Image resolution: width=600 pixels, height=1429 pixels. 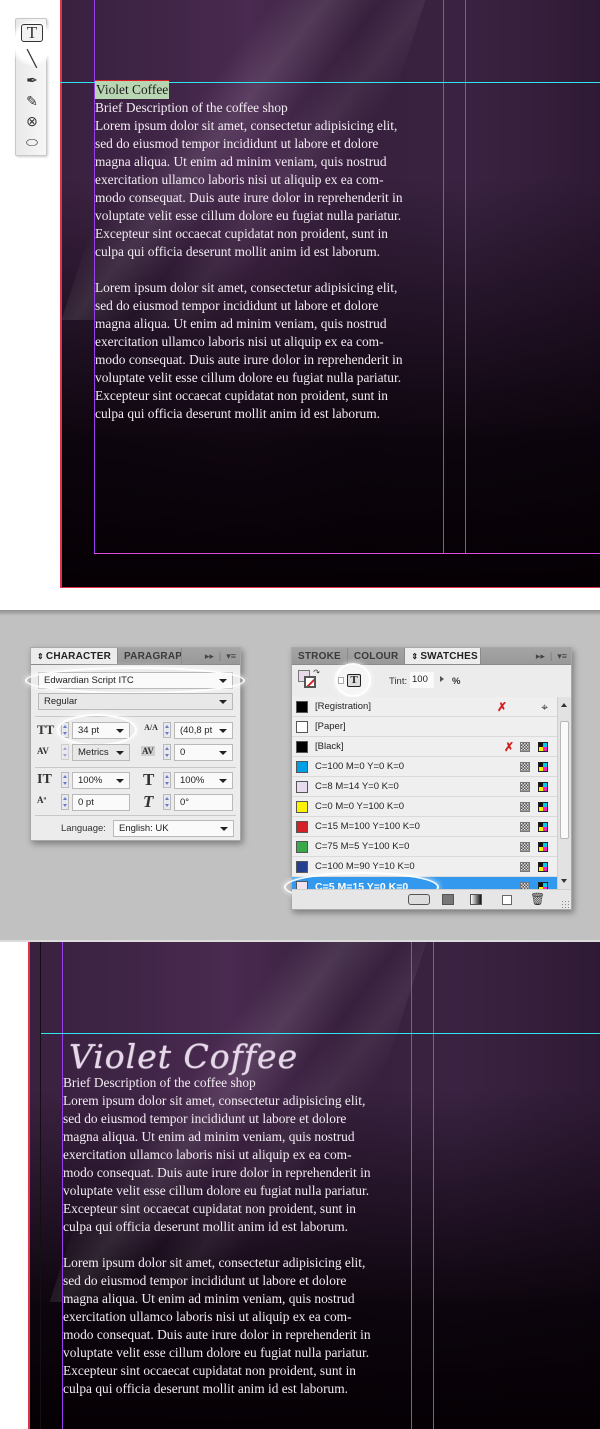 I want to click on rectangle-frame-tool-button: ⊗, so click(x=32, y=121).